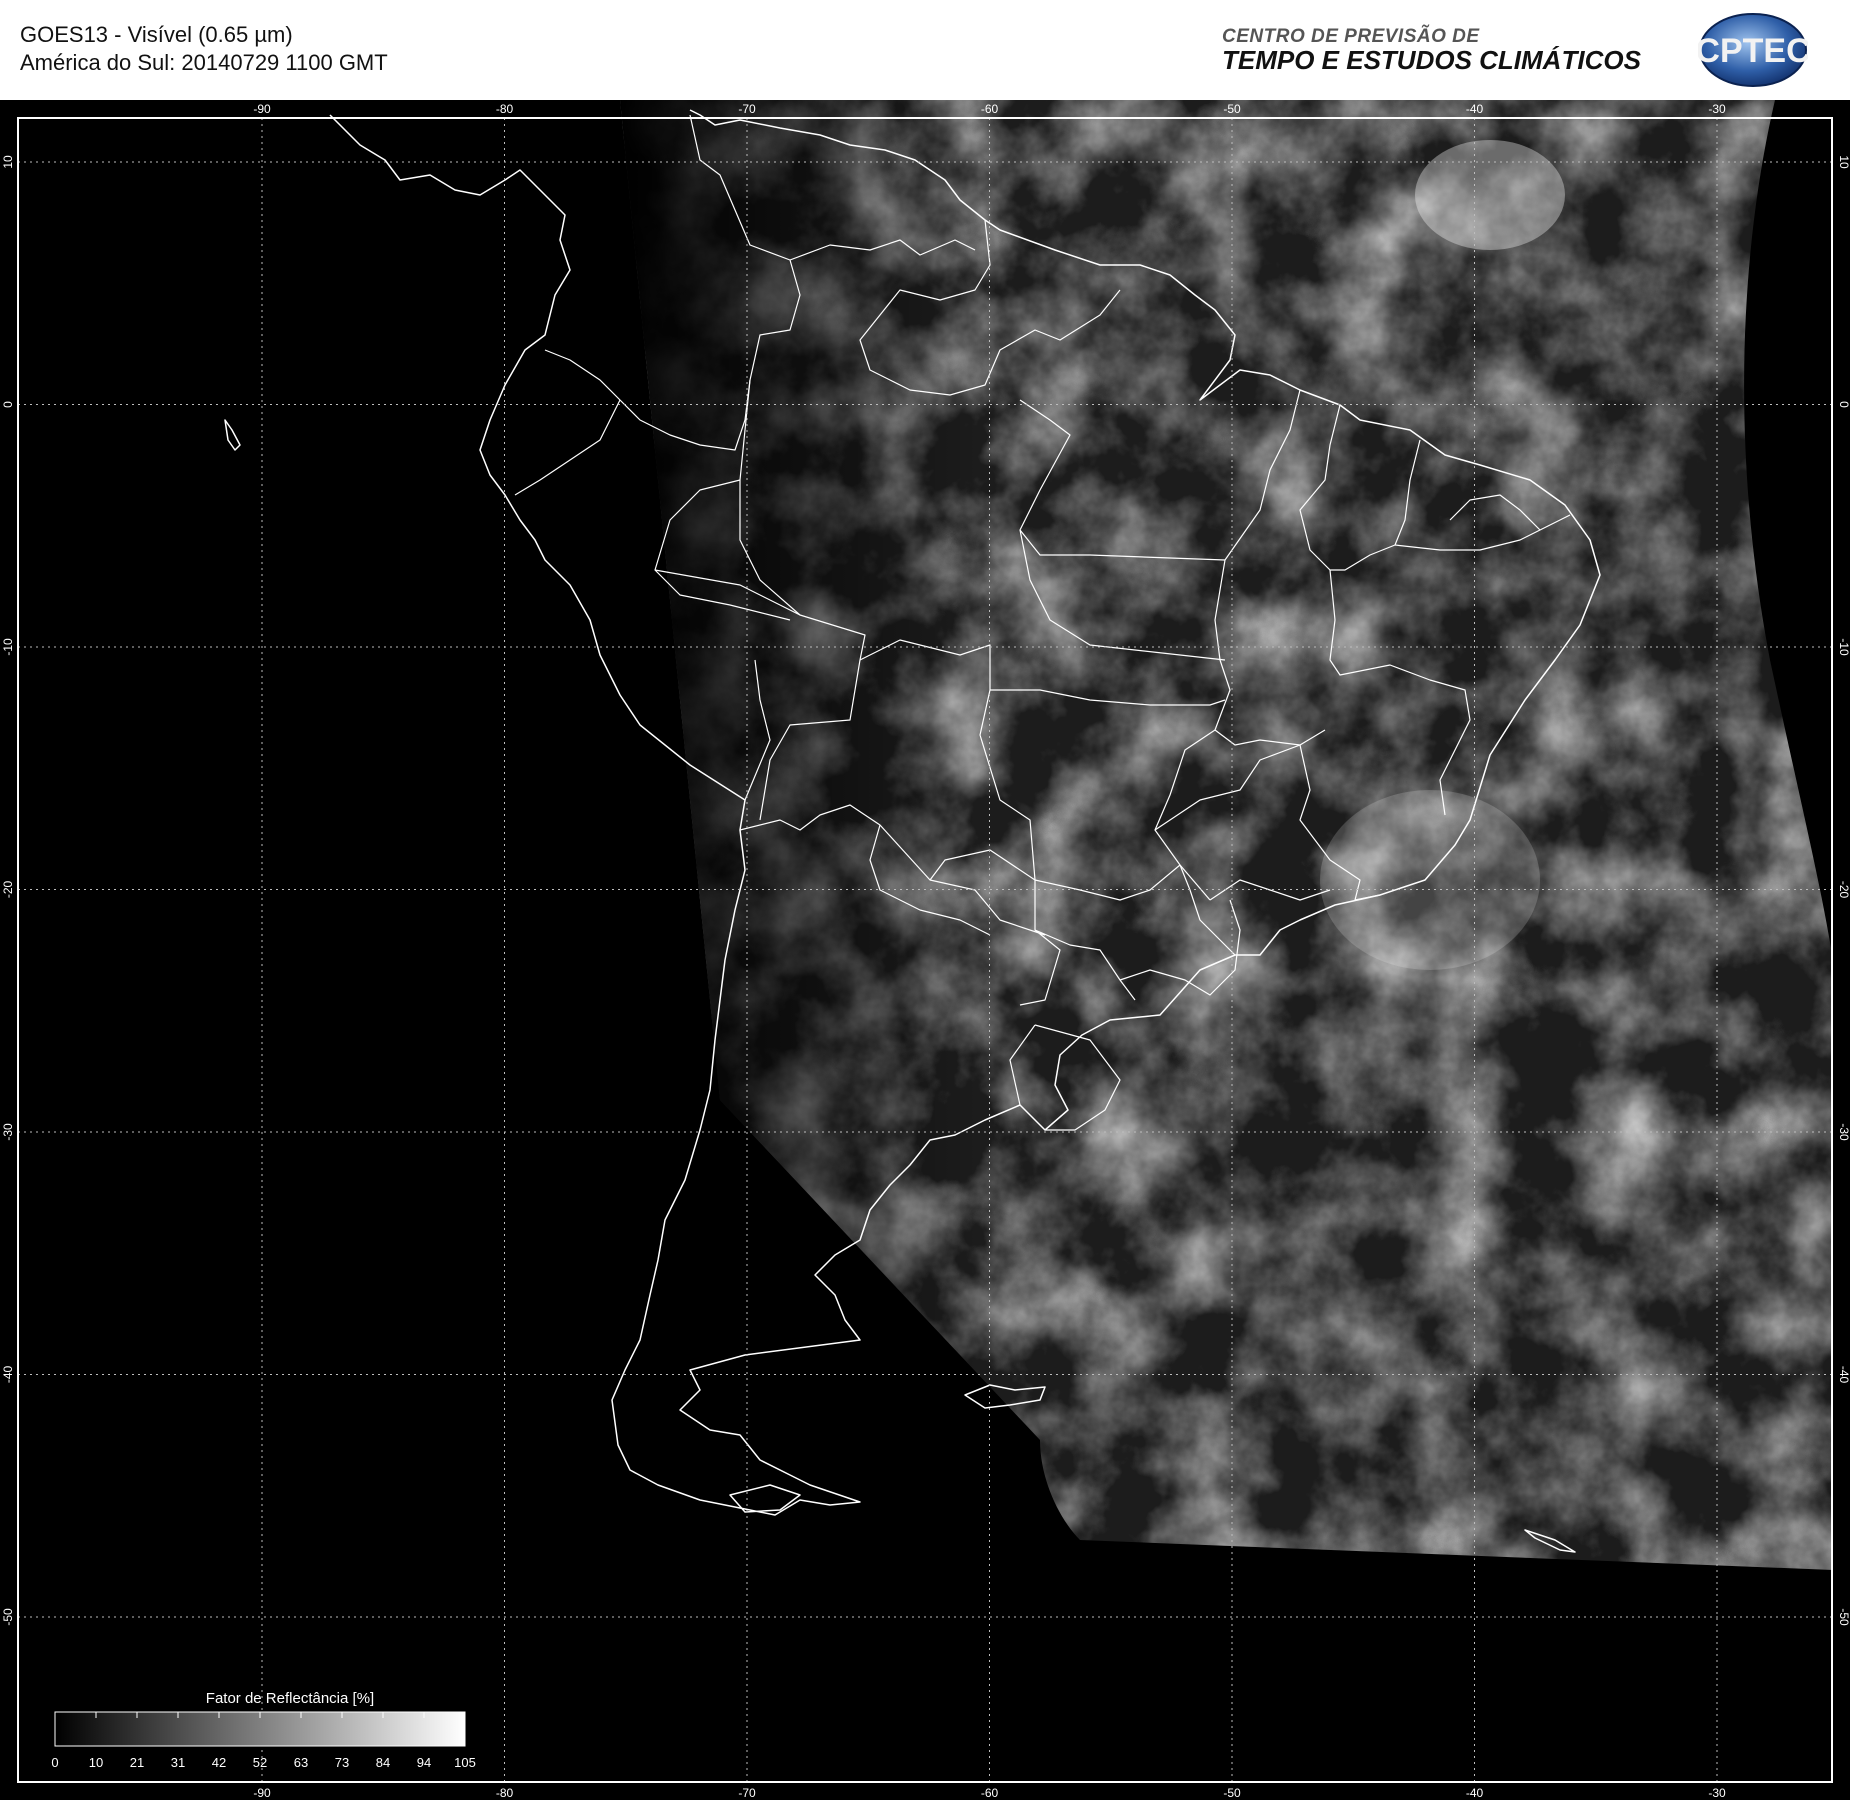  Describe the element at coordinates (1475, 109) in the screenshot. I see `lon-tick-label-top: -40` at that location.